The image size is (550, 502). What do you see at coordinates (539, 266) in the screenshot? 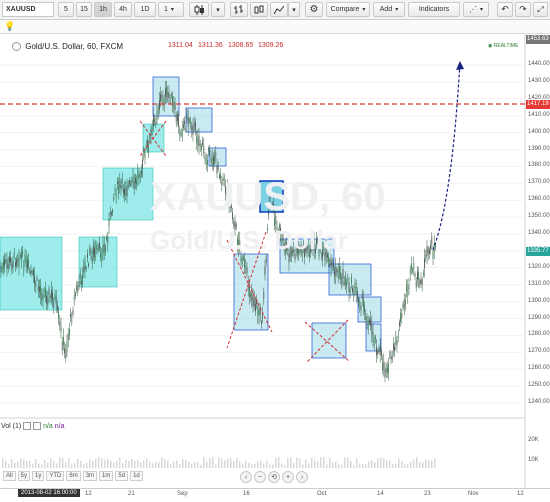
I see `price-tick-label: 1320.00` at bounding box center [539, 266].